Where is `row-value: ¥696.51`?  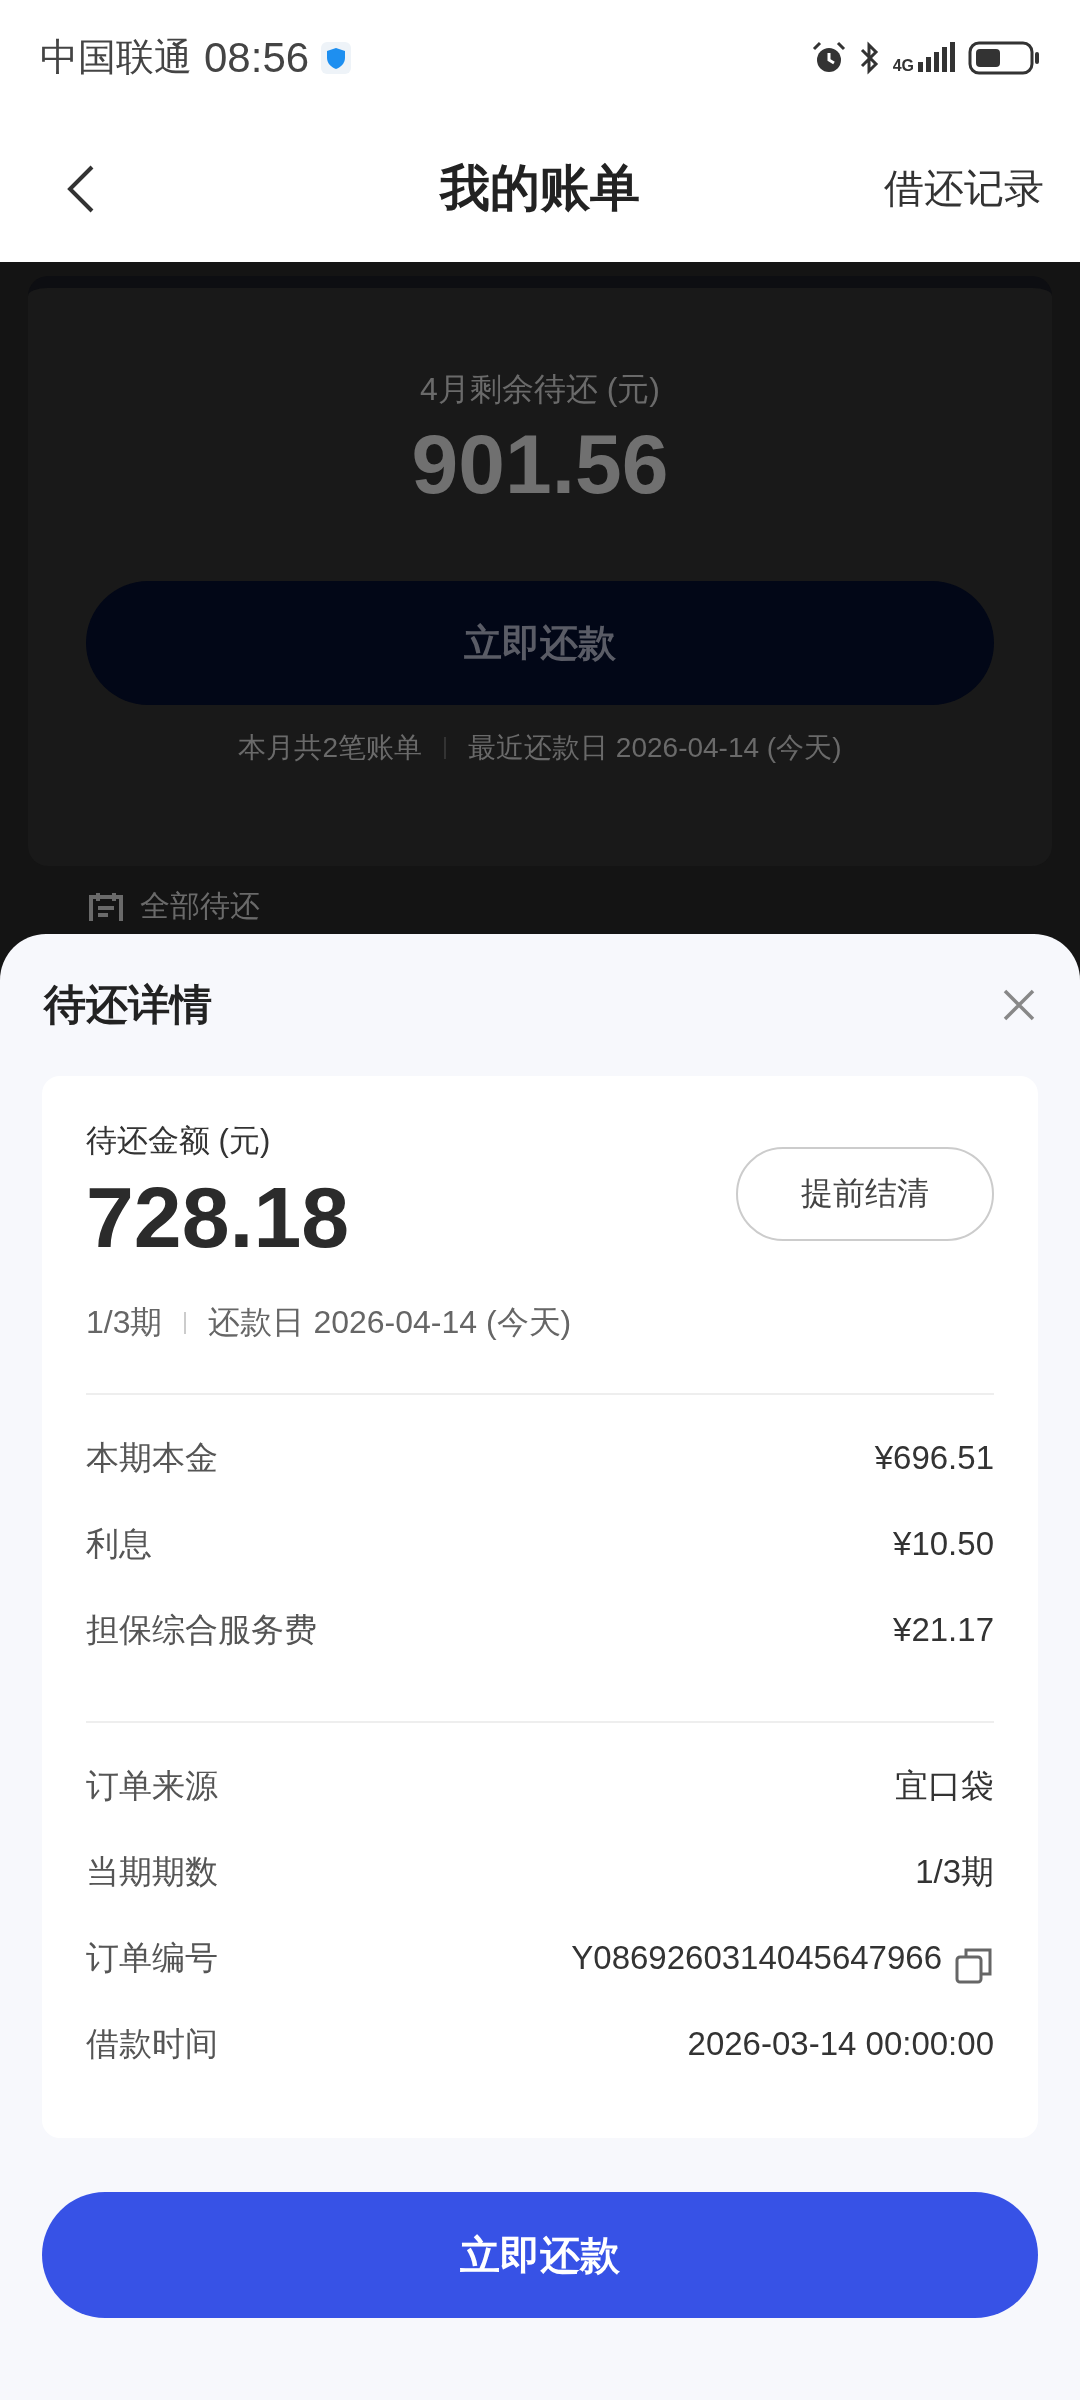 row-value: ¥696.51 is located at coordinates (934, 1458).